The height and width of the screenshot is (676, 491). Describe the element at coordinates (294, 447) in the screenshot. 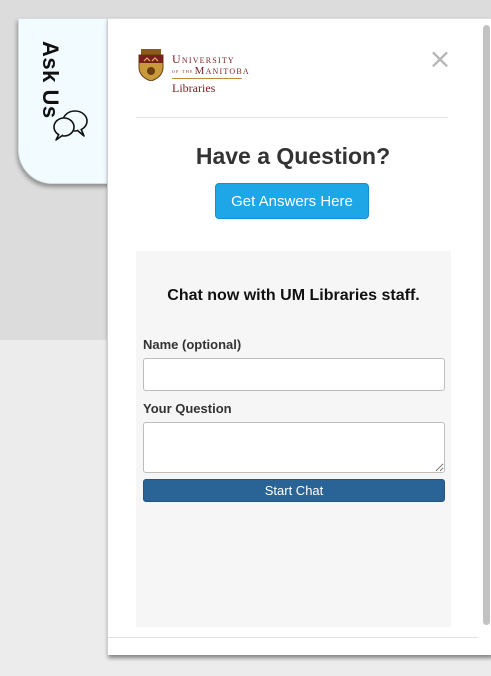

I see `question-textarea` at that location.